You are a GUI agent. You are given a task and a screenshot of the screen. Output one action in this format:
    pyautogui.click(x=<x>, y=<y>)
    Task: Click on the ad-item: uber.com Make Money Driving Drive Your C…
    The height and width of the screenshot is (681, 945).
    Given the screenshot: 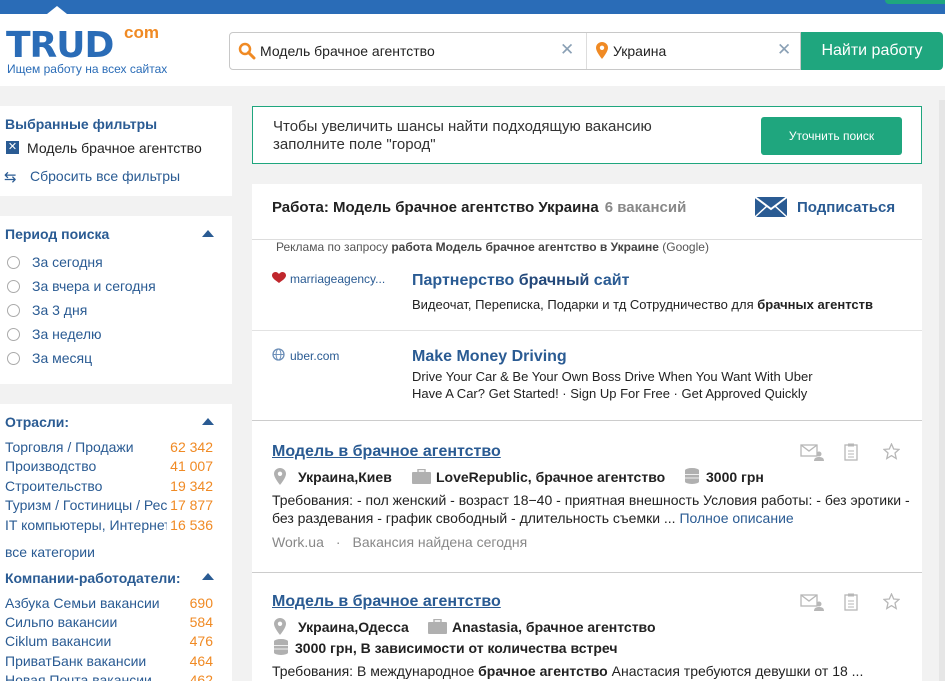 What is the action you would take?
    pyautogui.click(x=597, y=376)
    